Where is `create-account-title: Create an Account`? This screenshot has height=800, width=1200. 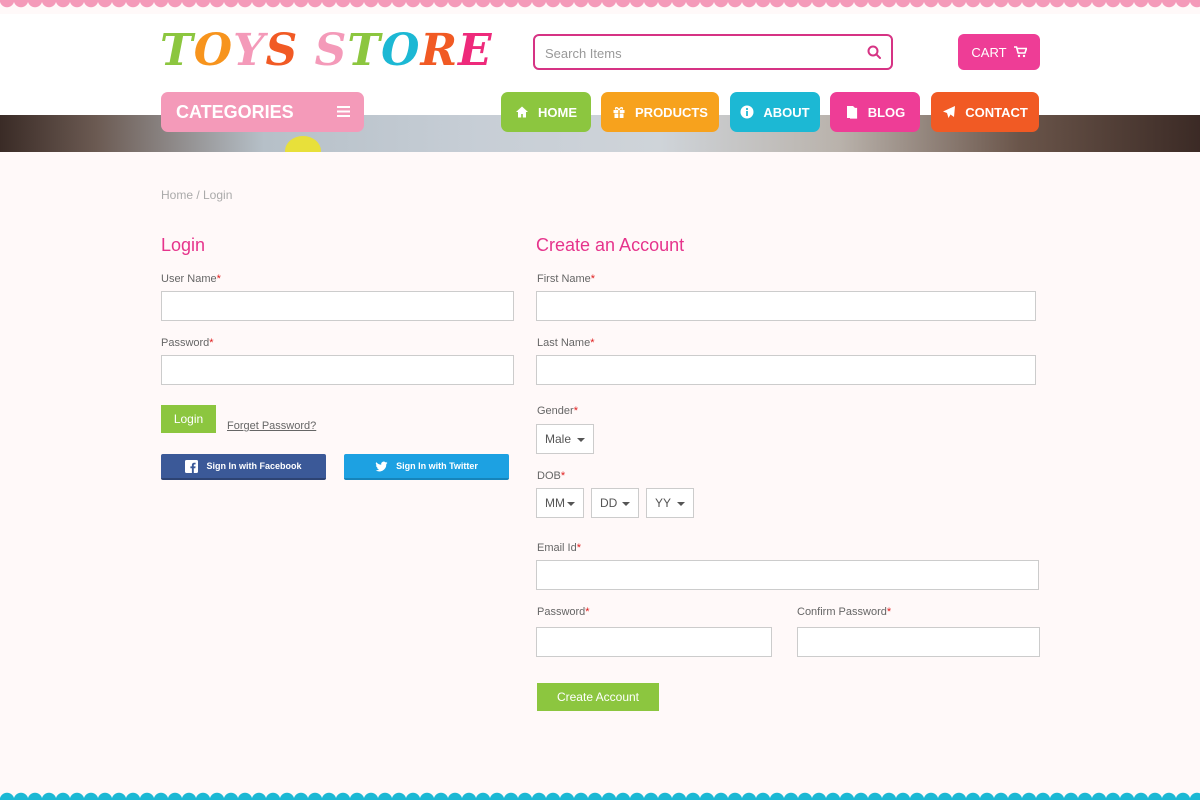 create-account-title: Create an Account is located at coordinates (610, 245).